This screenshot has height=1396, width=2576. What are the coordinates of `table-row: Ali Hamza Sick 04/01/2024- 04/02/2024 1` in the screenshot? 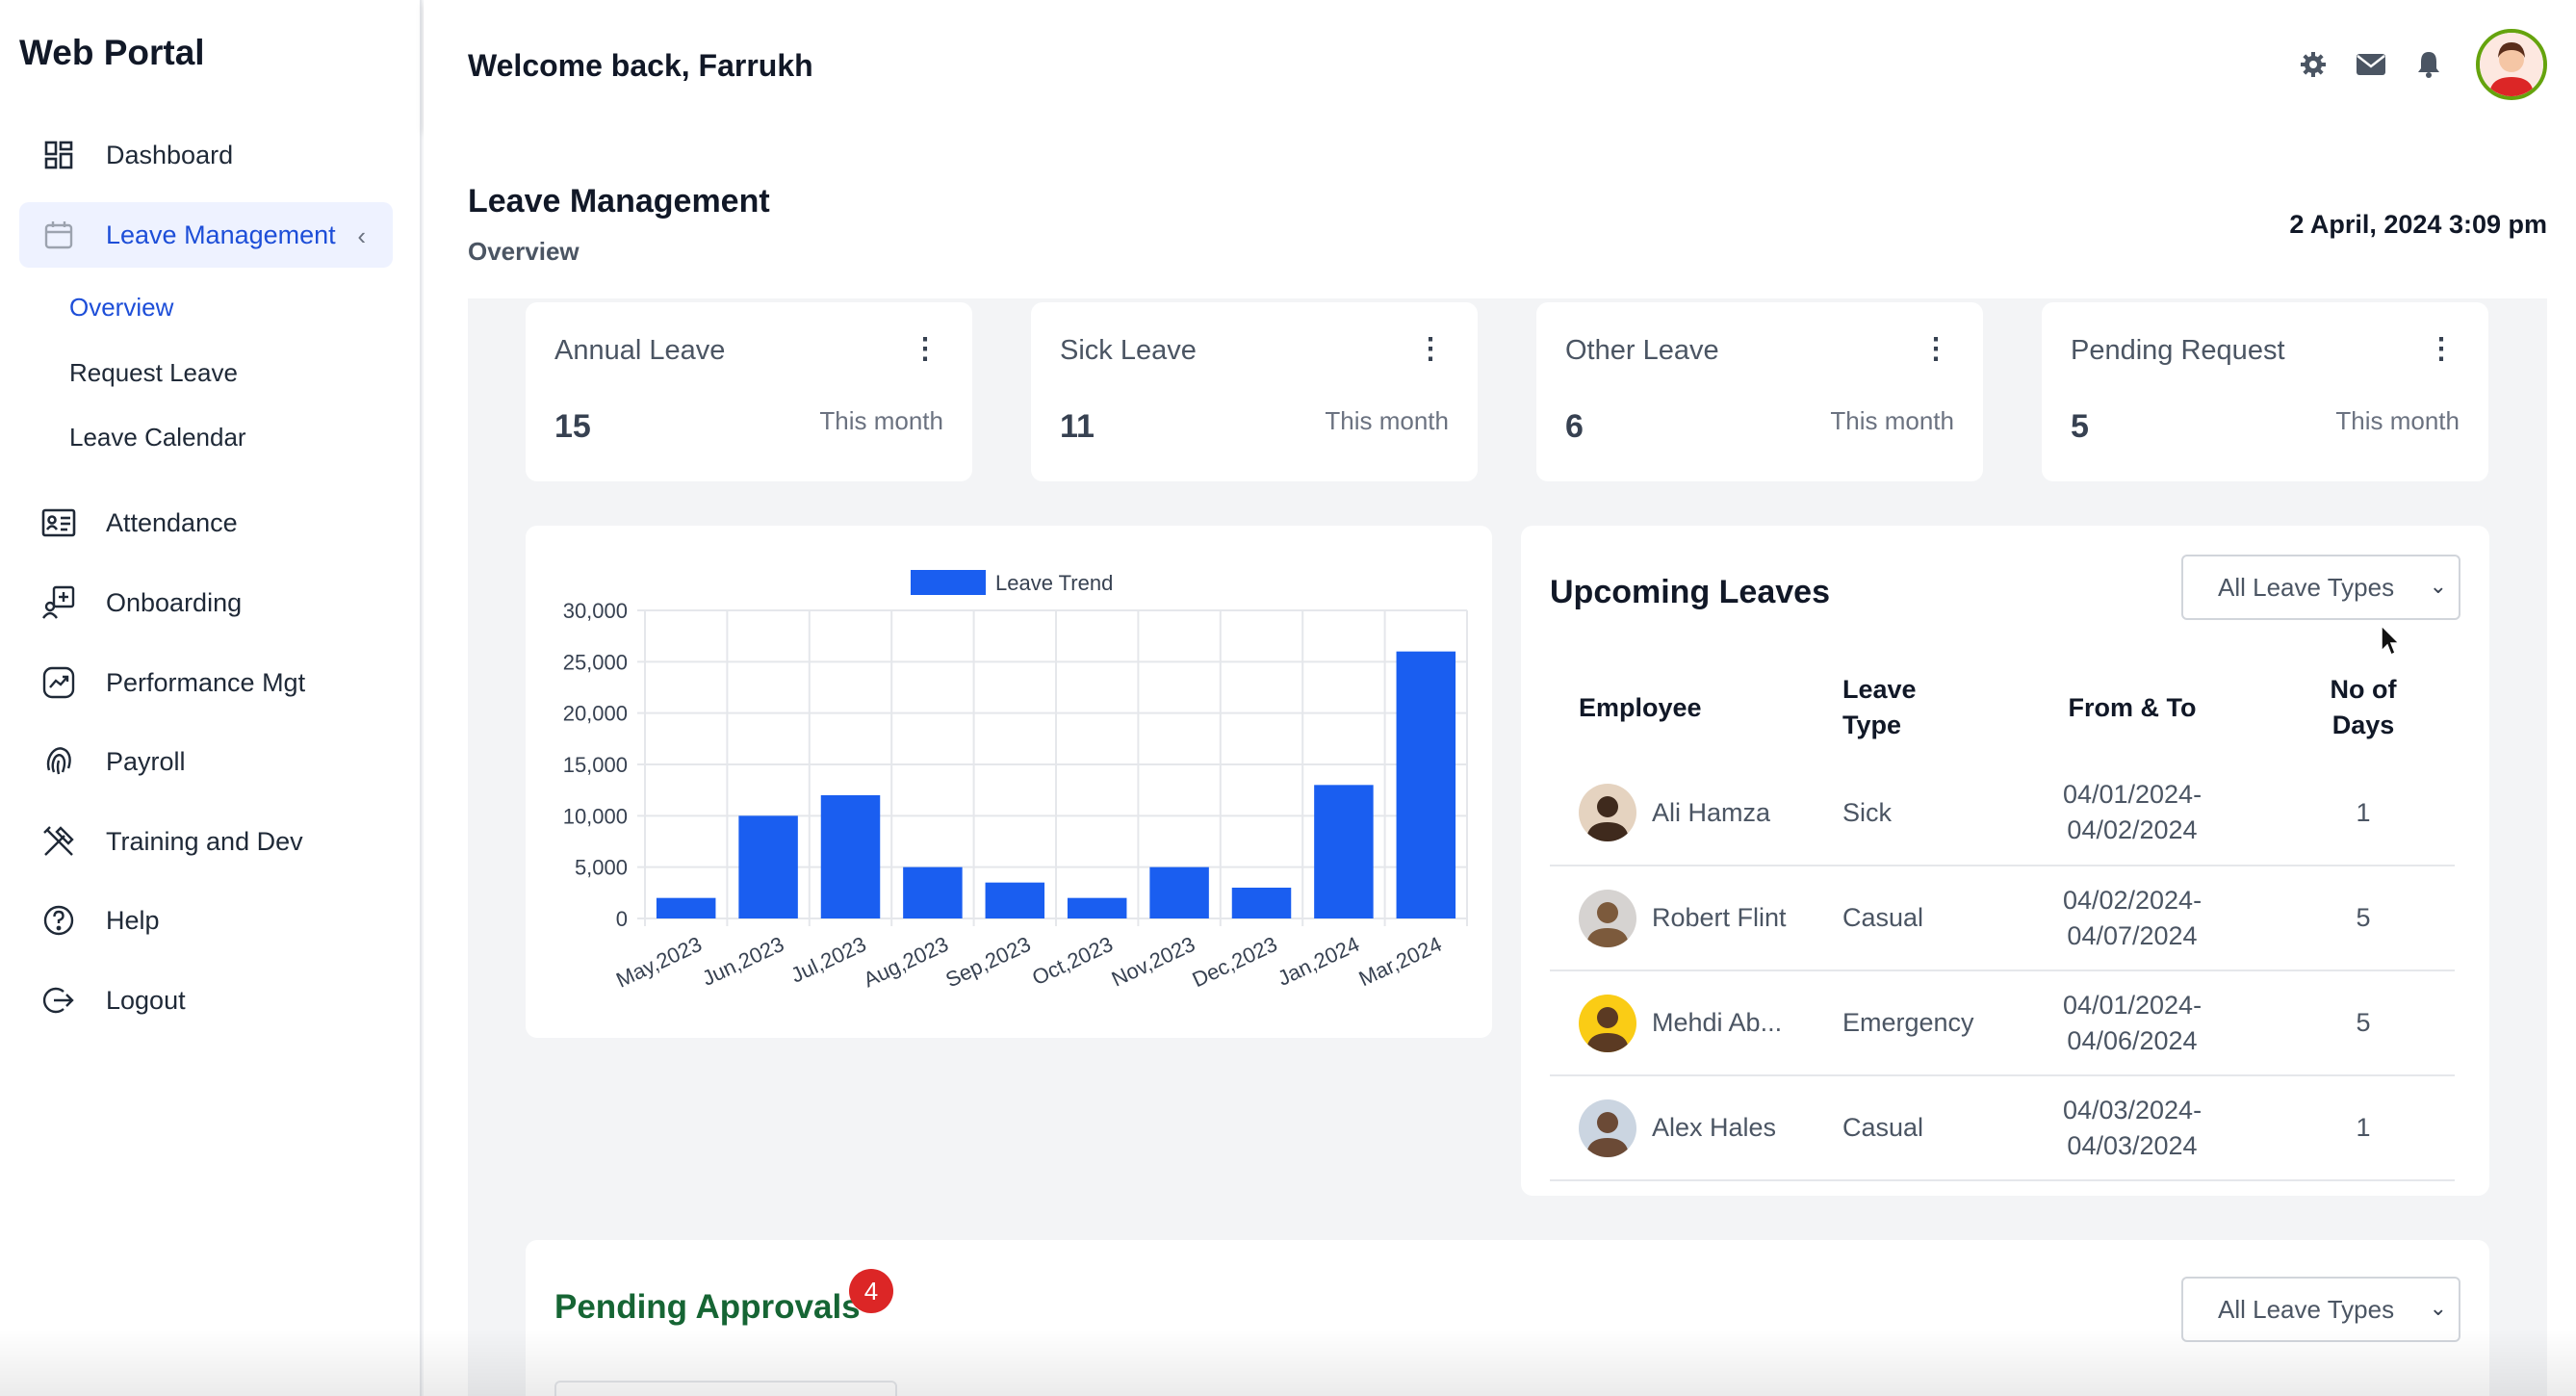 It's located at (2003, 813).